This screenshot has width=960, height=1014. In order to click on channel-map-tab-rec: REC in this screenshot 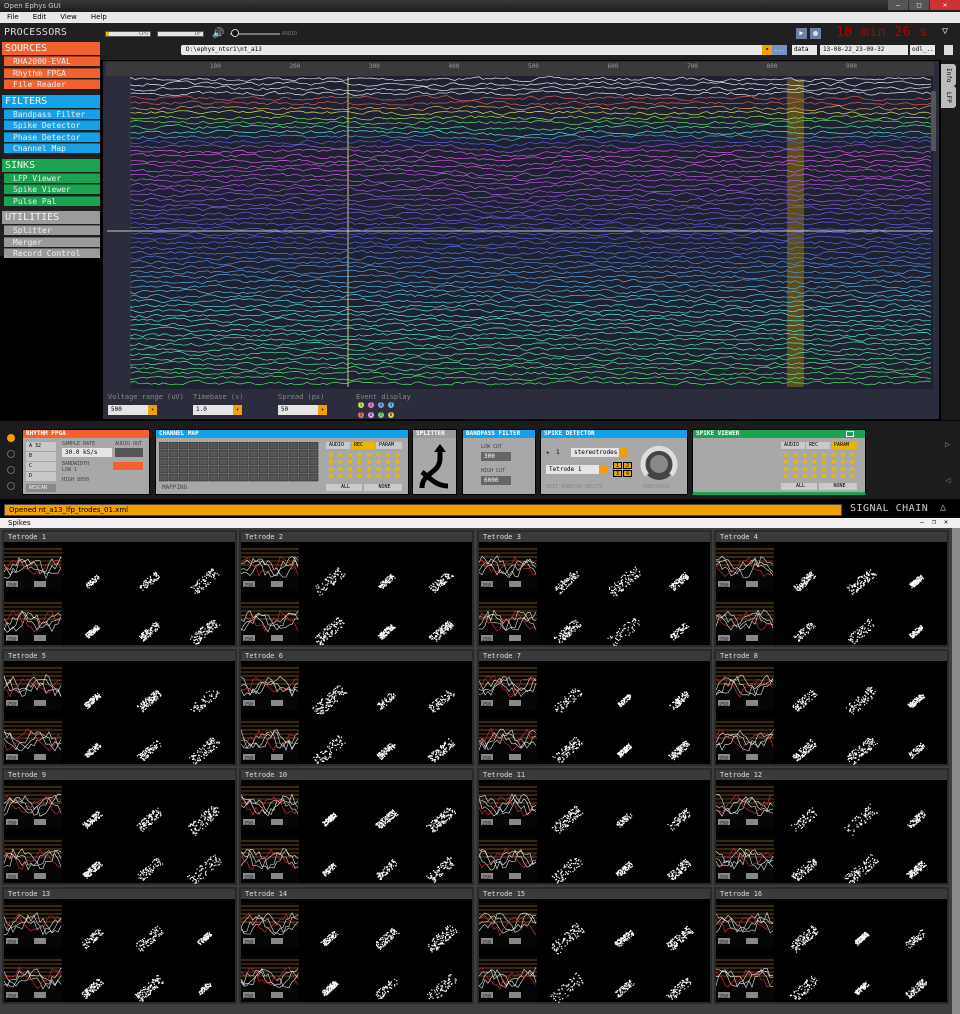, I will do `click(363, 445)`.